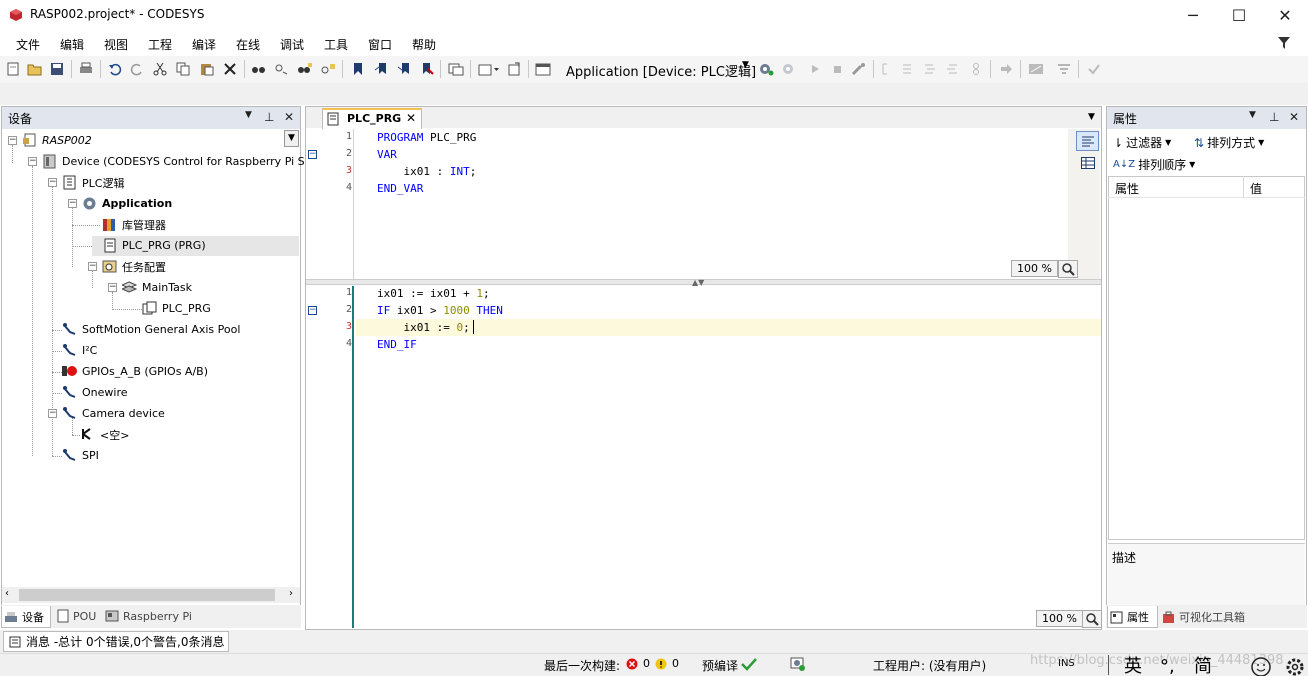 The height and width of the screenshot is (676, 1308). Describe the element at coordinates (661, 70) in the screenshot. I see `active-application-selector: Application [Device: PLC逻辑]` at that location.